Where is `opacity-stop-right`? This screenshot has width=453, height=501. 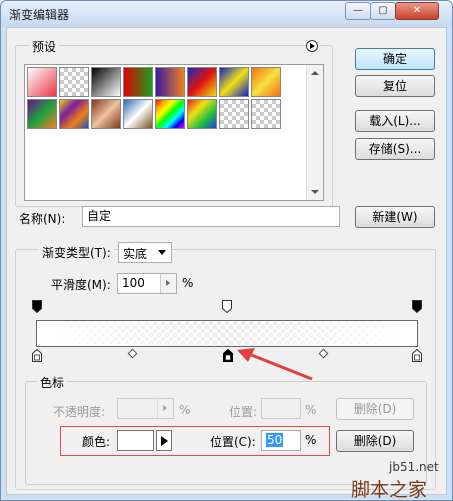
opacity-stop-right is located at coordinates (417, 306).